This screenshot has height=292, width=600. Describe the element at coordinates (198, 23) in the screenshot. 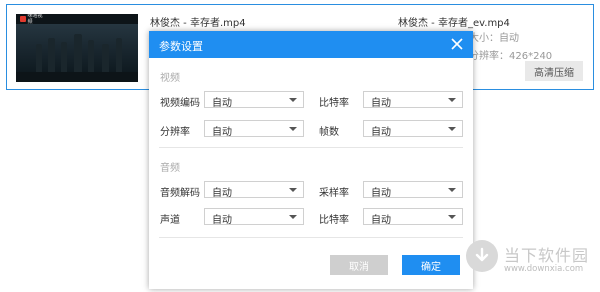

I see `source-filename: 林俊杰 - 幸存者.mp4` at that location.